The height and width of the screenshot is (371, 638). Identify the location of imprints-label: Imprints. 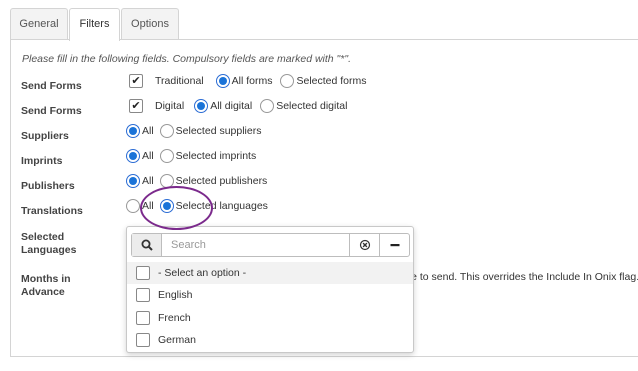
(42, 161).